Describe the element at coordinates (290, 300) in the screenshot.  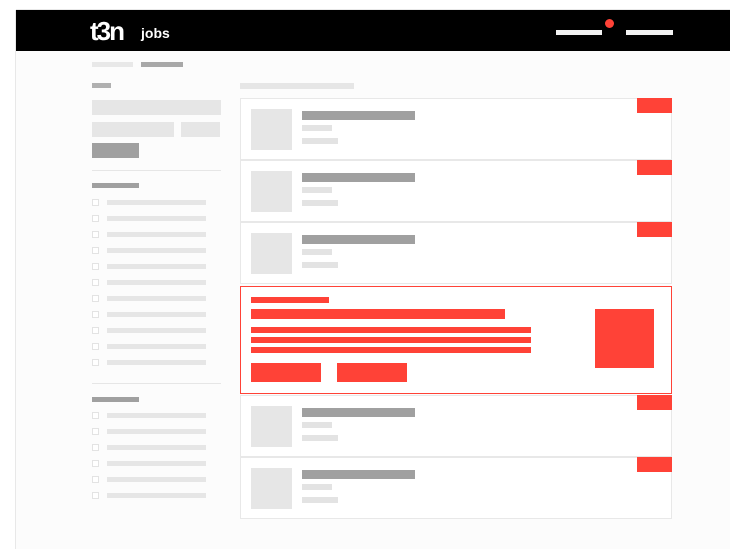
I see `promo-kicker` at that location.